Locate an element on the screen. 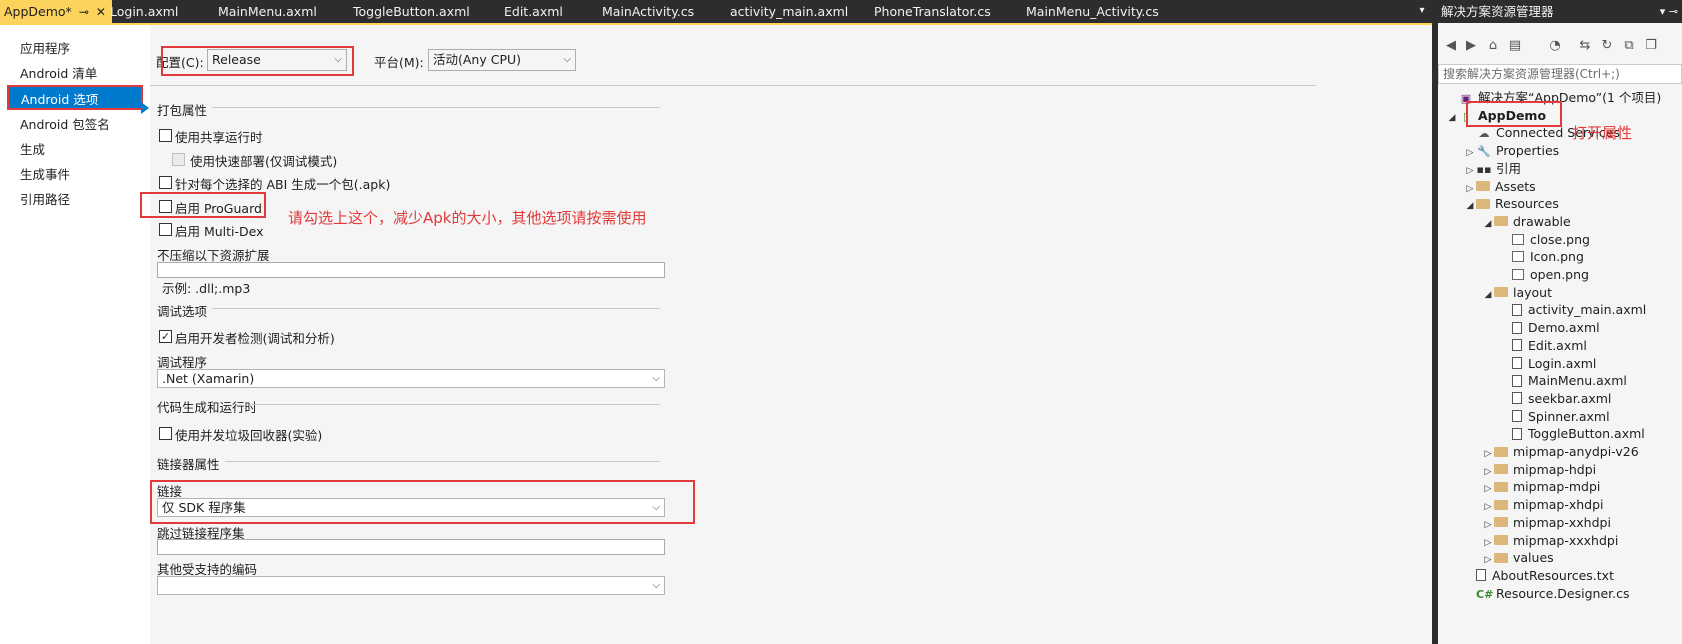  tree-node: ◢ layout is located at coordinates (1517, 292).